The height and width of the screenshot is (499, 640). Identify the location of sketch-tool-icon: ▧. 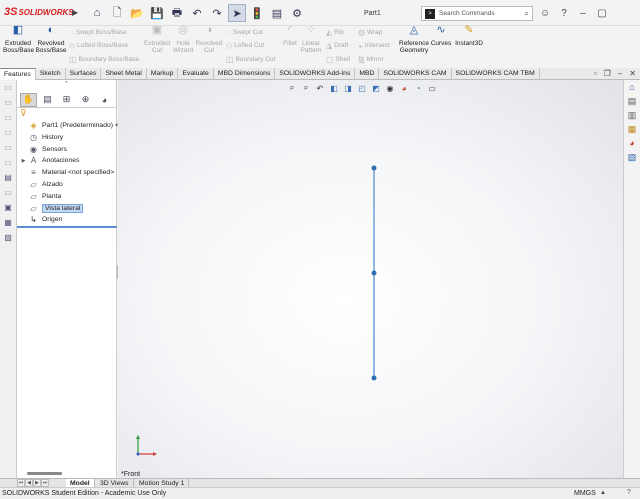
(8, 239).